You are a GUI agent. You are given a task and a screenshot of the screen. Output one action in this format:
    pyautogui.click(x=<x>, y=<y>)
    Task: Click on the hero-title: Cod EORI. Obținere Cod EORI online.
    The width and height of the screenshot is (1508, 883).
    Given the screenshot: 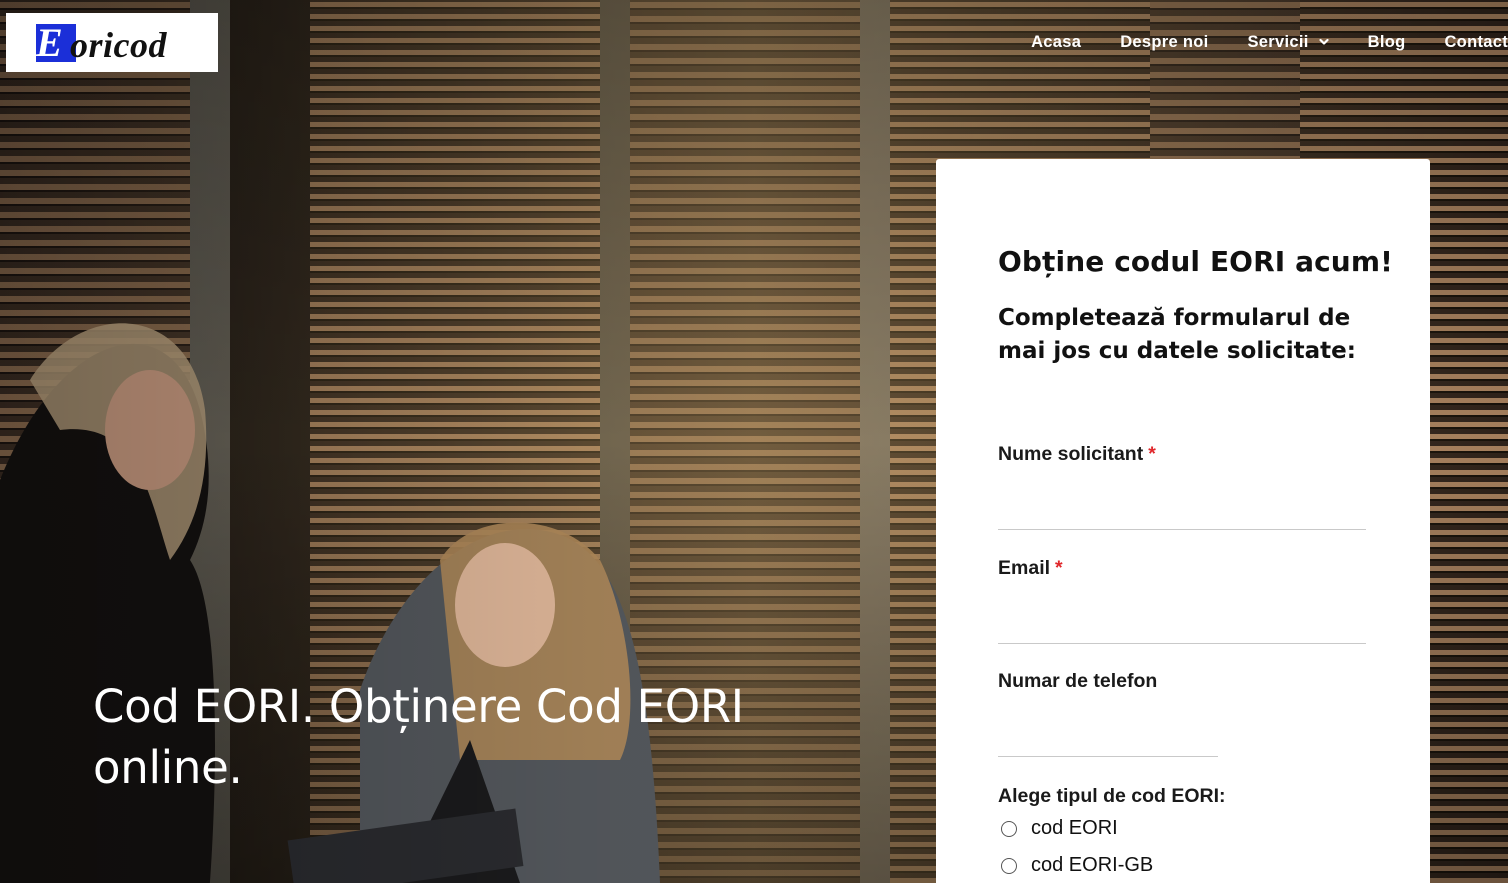 What is the action you would take?
    pyautogui.click(x=418, y=737)
    